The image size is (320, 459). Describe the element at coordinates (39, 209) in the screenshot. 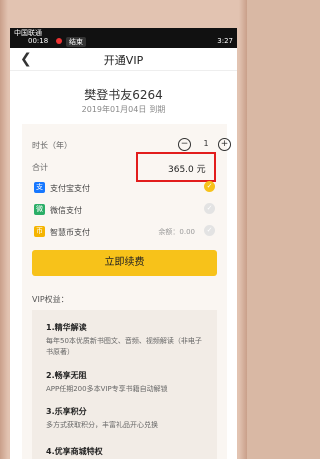

I see `wechat-icon: 微` at that location.